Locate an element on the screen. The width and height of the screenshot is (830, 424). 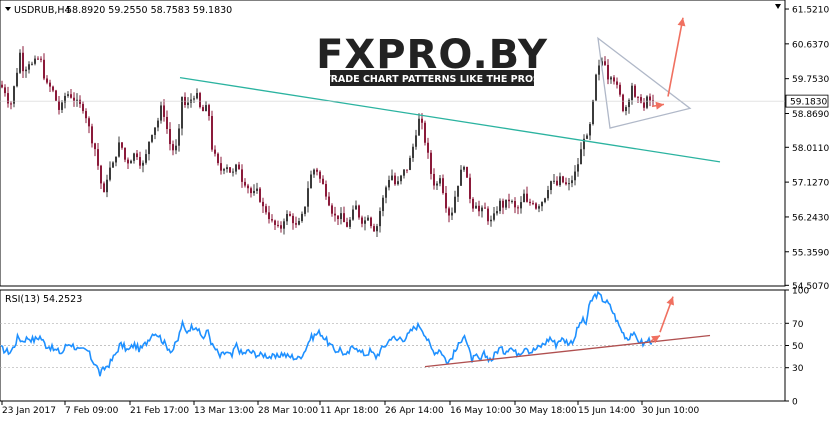
time-tick-label: 15 Jun 14:00 is located at coordinates (606, 411).